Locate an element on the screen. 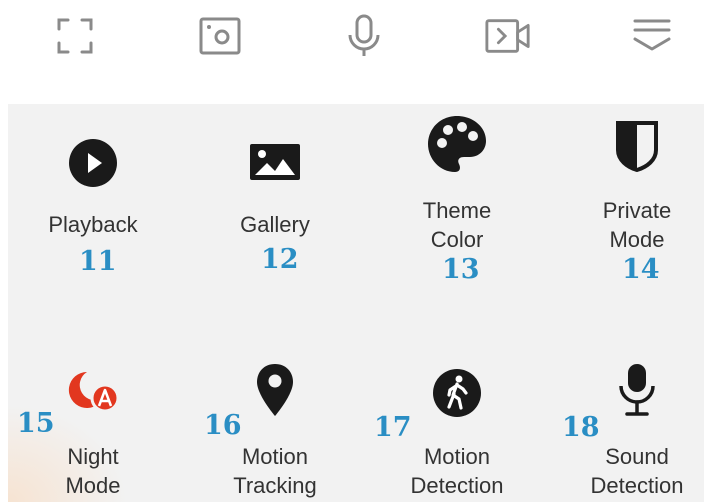 The height and width of the screenshot is (502, 704). tile-label: Motion Tracking is located at coordinates (275, 471).